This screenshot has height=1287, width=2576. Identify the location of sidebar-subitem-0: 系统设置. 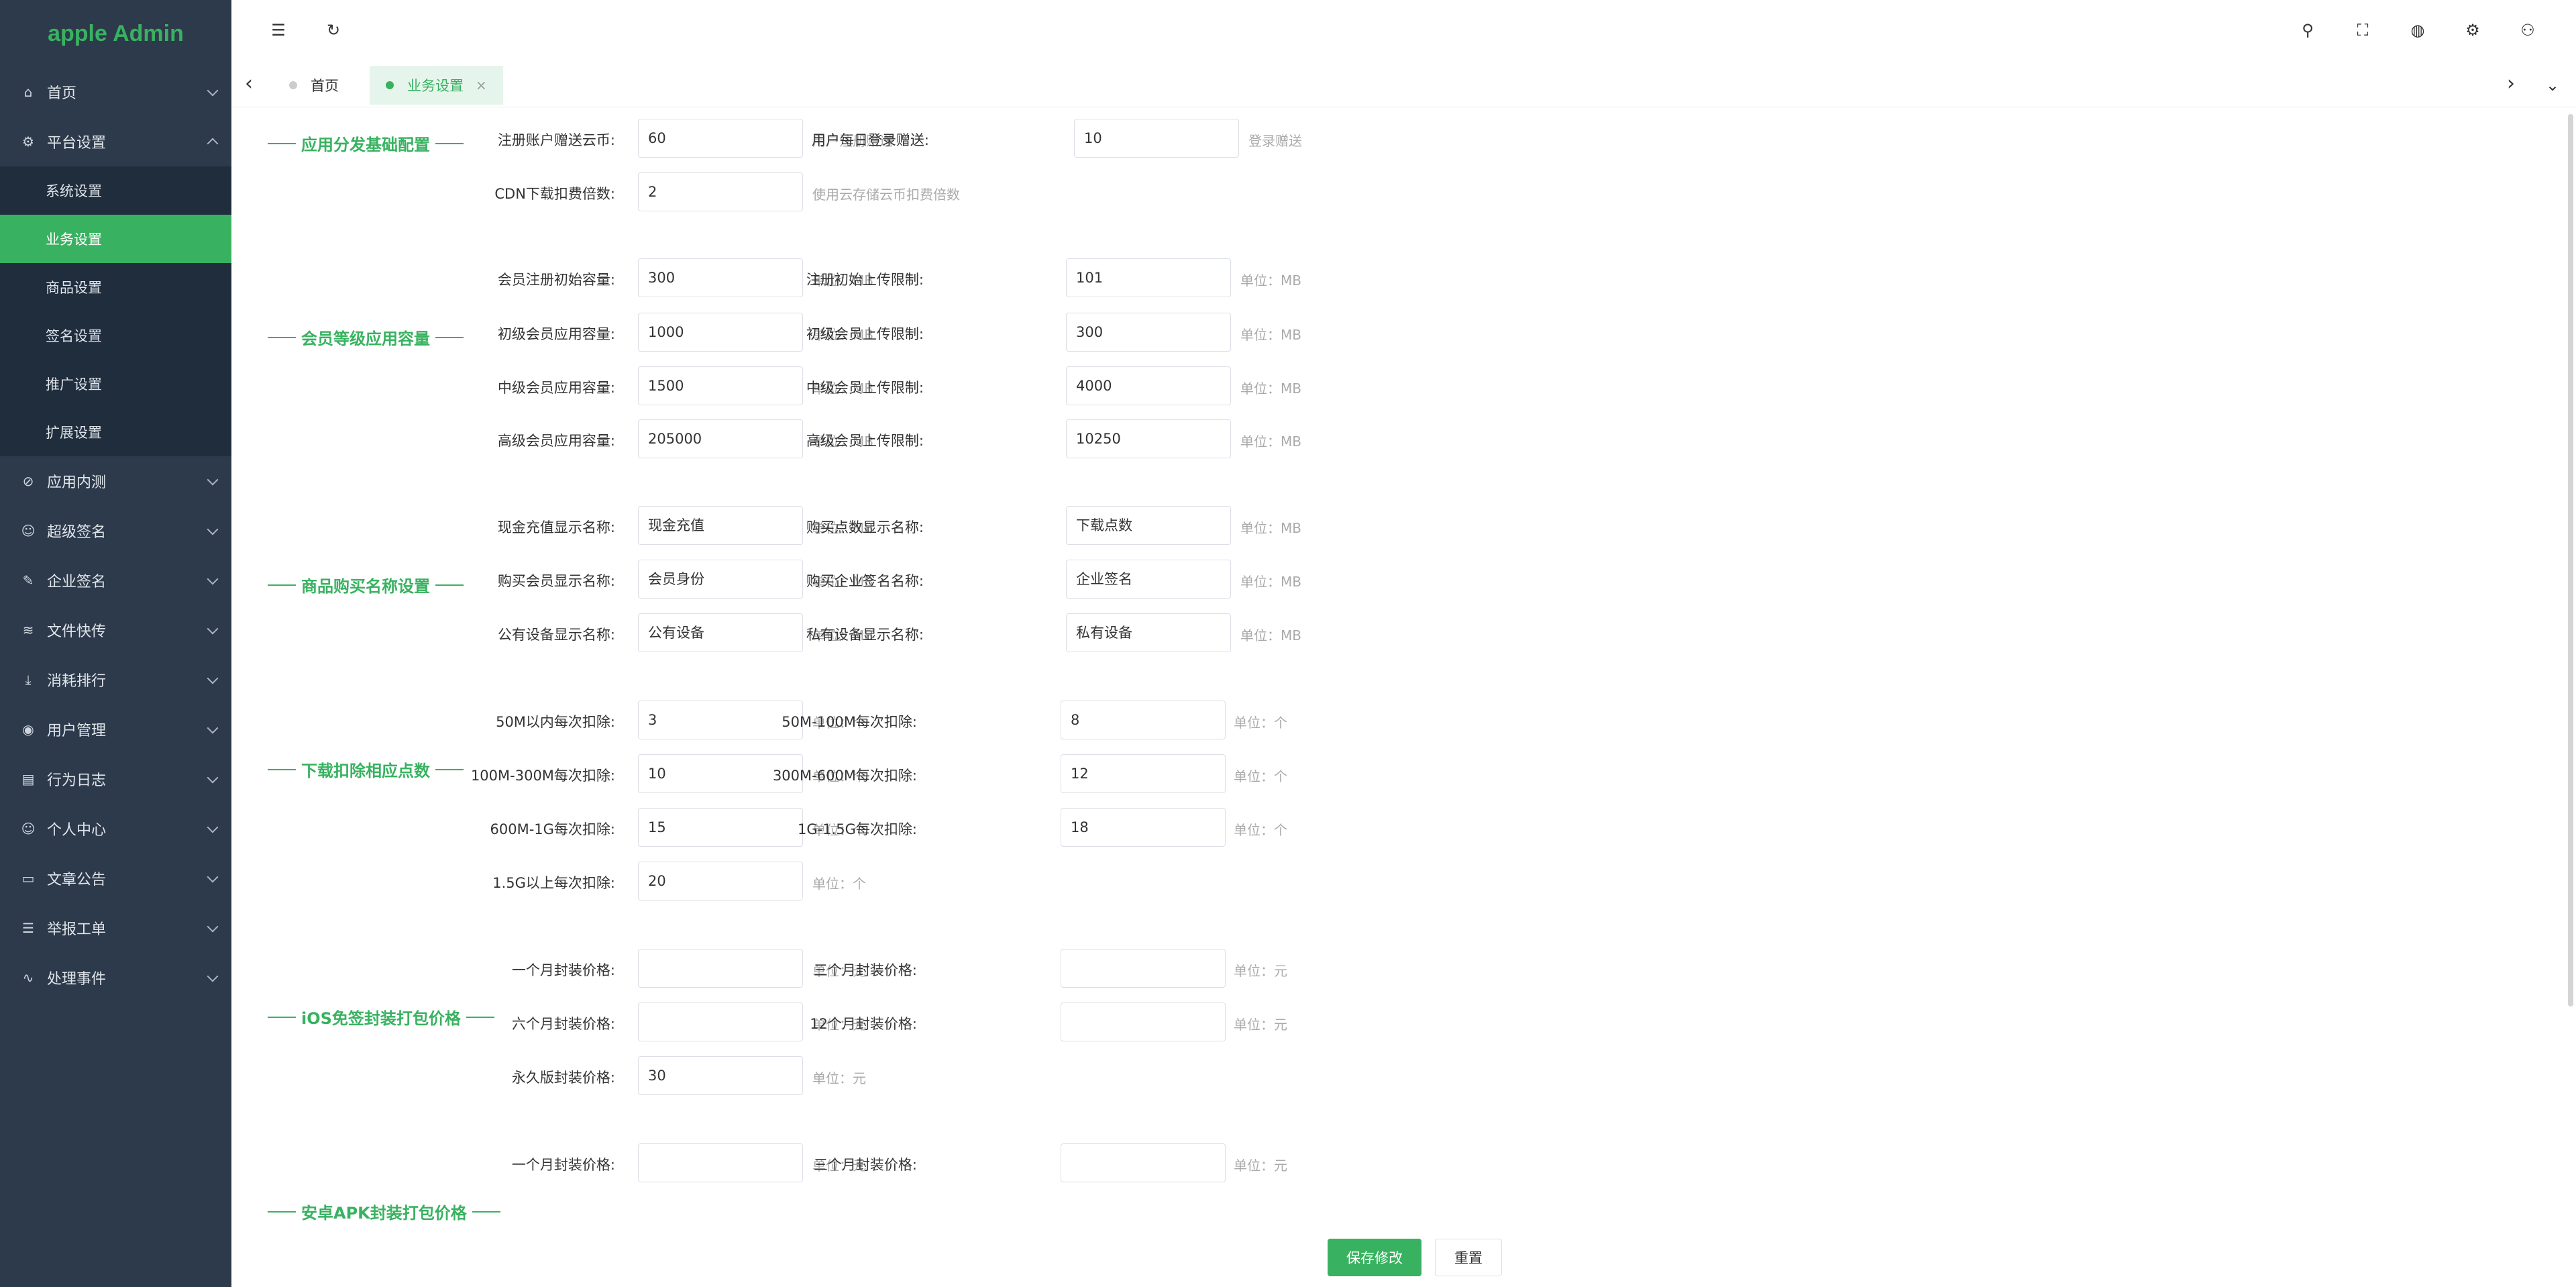
(115, 191).